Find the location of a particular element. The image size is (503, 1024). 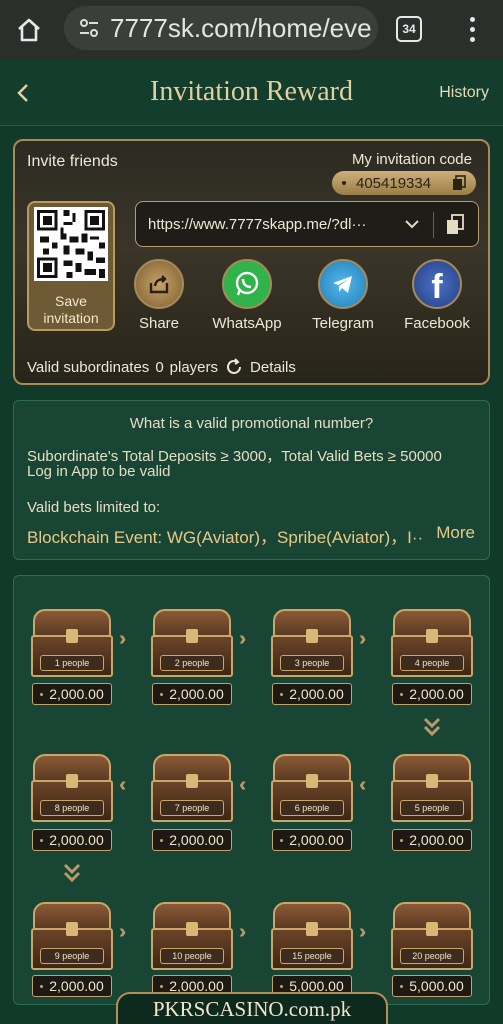

reward-chest: 10 people is located at coordinates (192, 936).